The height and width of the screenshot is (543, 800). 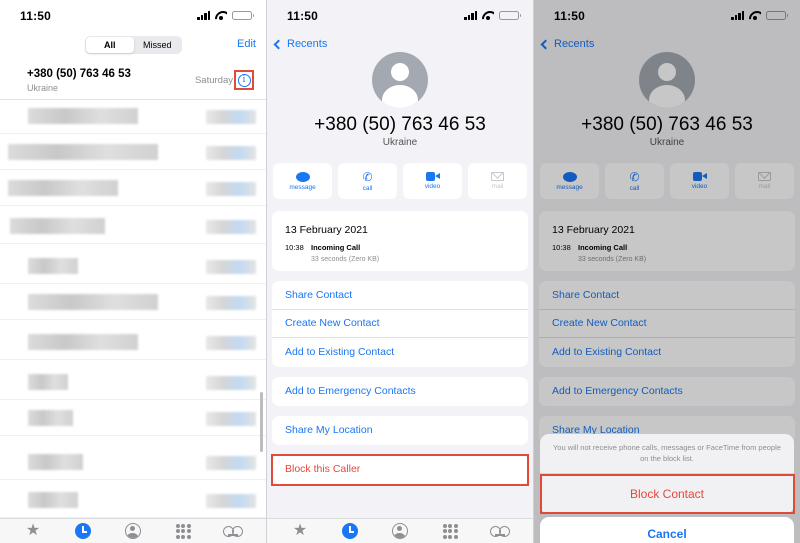 I want to click on back-button: Recents, so click(x=300, y=44).